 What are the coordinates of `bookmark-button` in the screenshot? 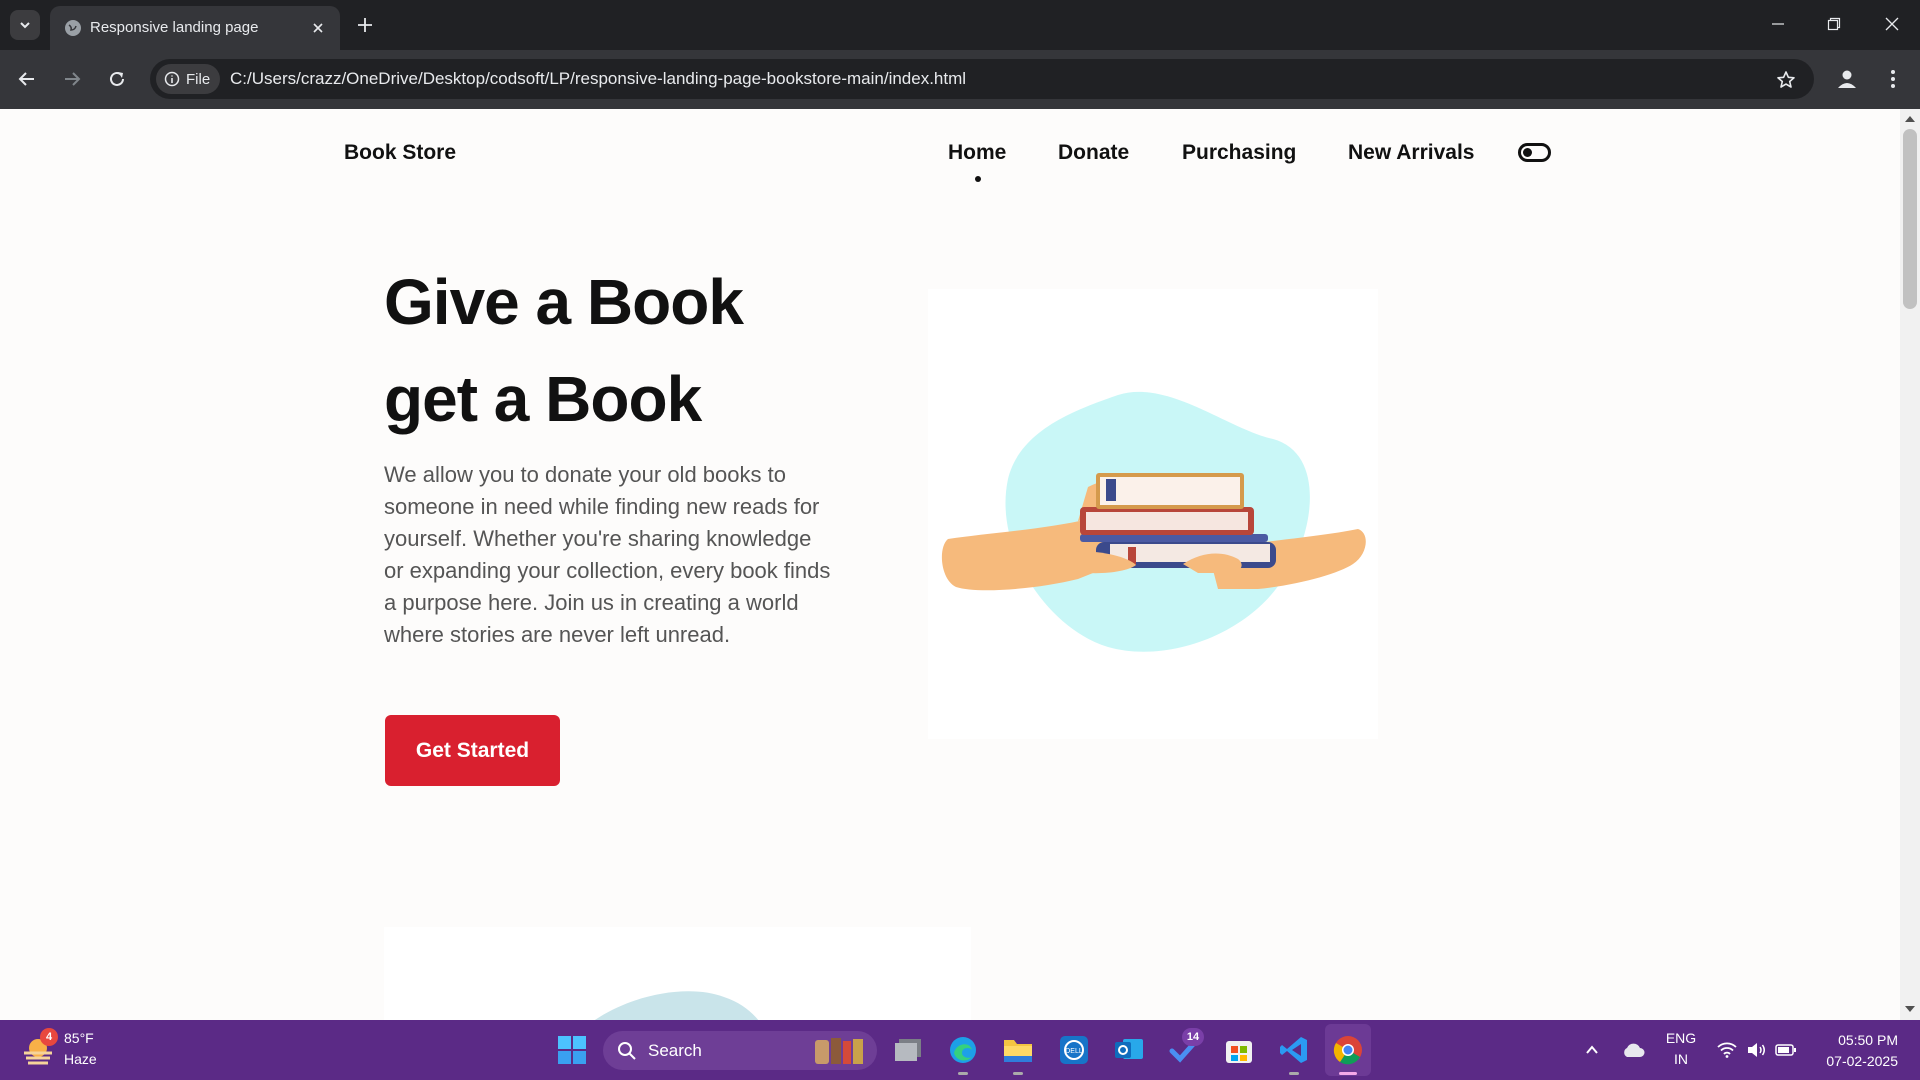 It's located at (1786, 80).